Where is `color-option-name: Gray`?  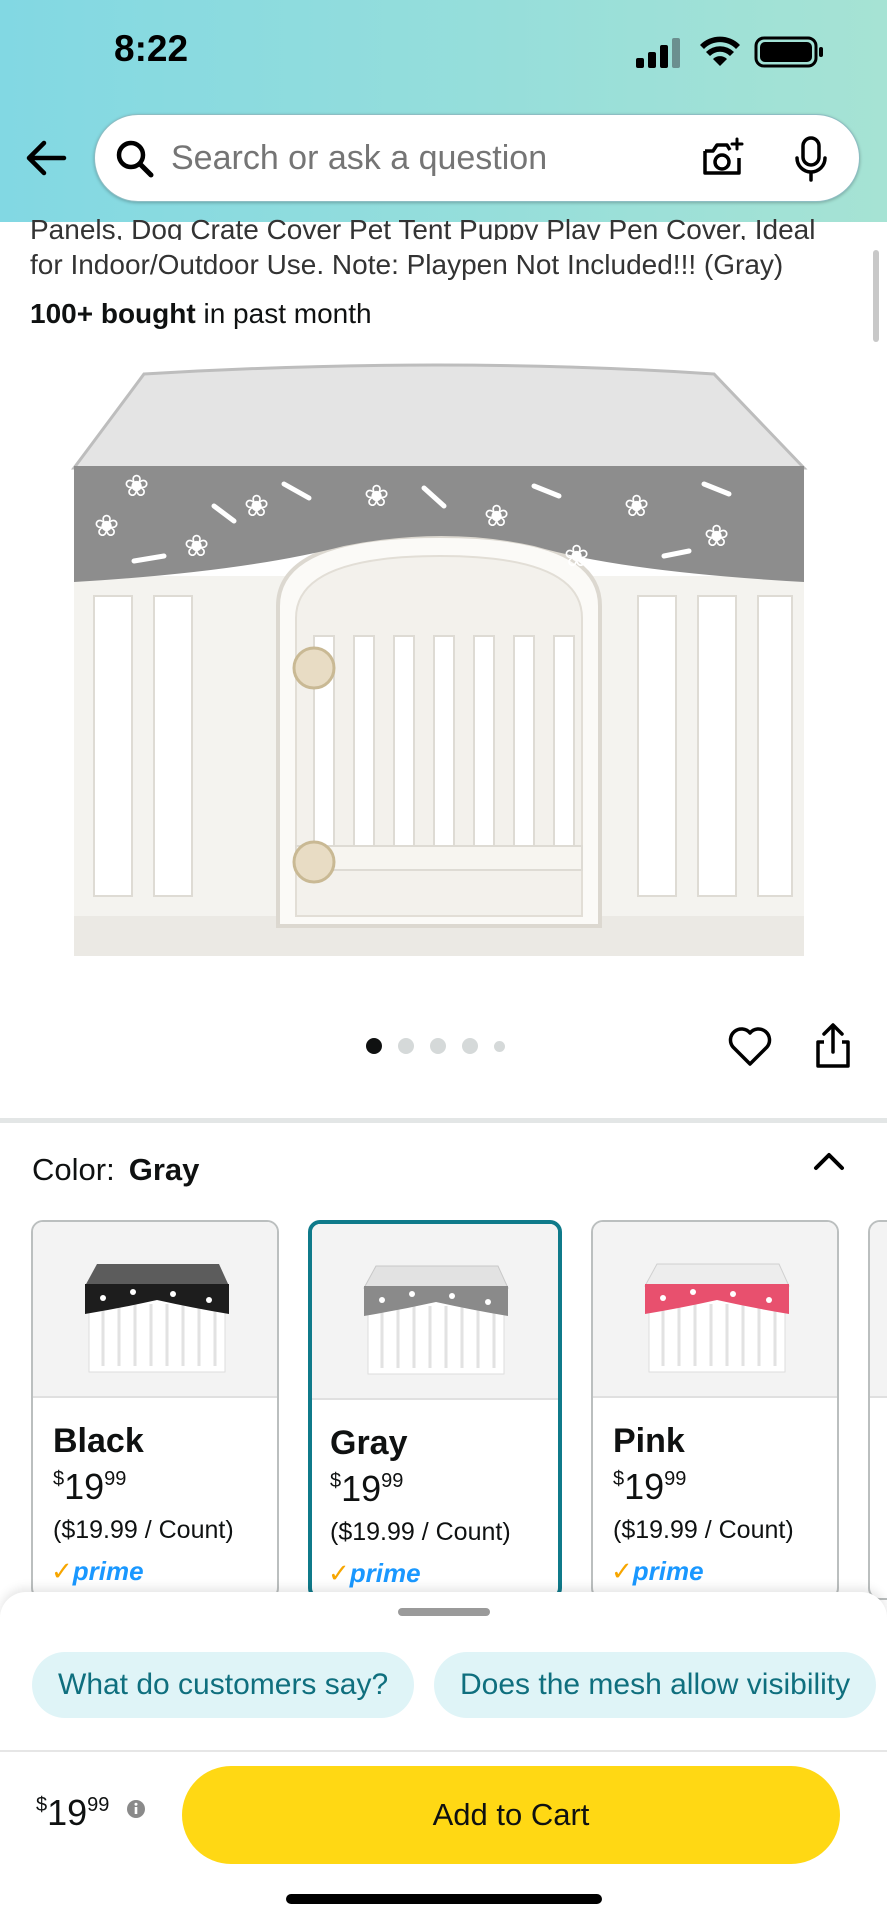 color-option-name: Gray is located at coordinates (369, 1443).